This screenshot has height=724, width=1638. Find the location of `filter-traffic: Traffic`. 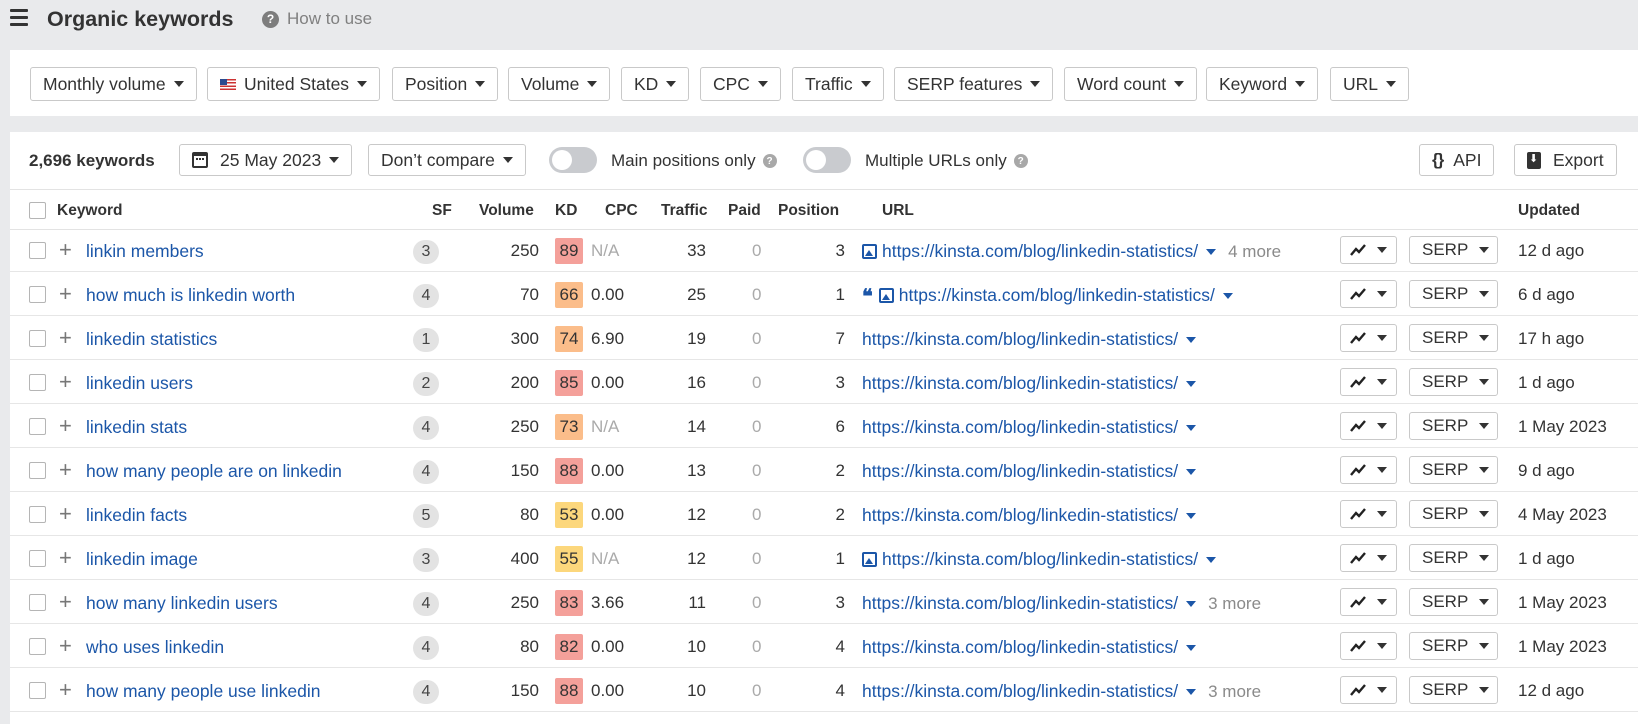

filter-traffic: Traffic is located at coordinates (838, 84).